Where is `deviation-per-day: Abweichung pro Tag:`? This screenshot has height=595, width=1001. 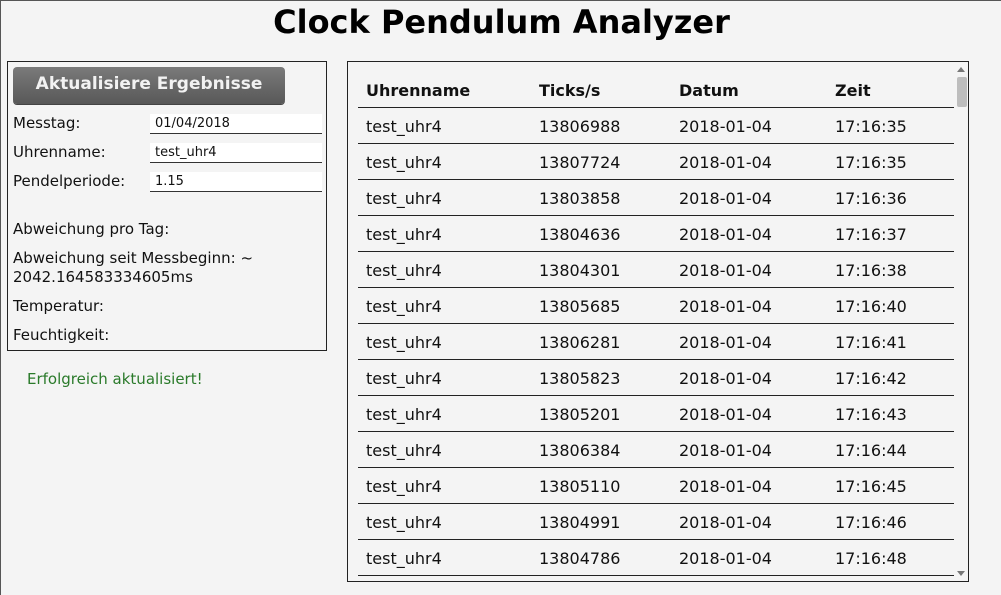 deviation-per-day: Abweichung pro Tag: is located at coordinates (91, 229).